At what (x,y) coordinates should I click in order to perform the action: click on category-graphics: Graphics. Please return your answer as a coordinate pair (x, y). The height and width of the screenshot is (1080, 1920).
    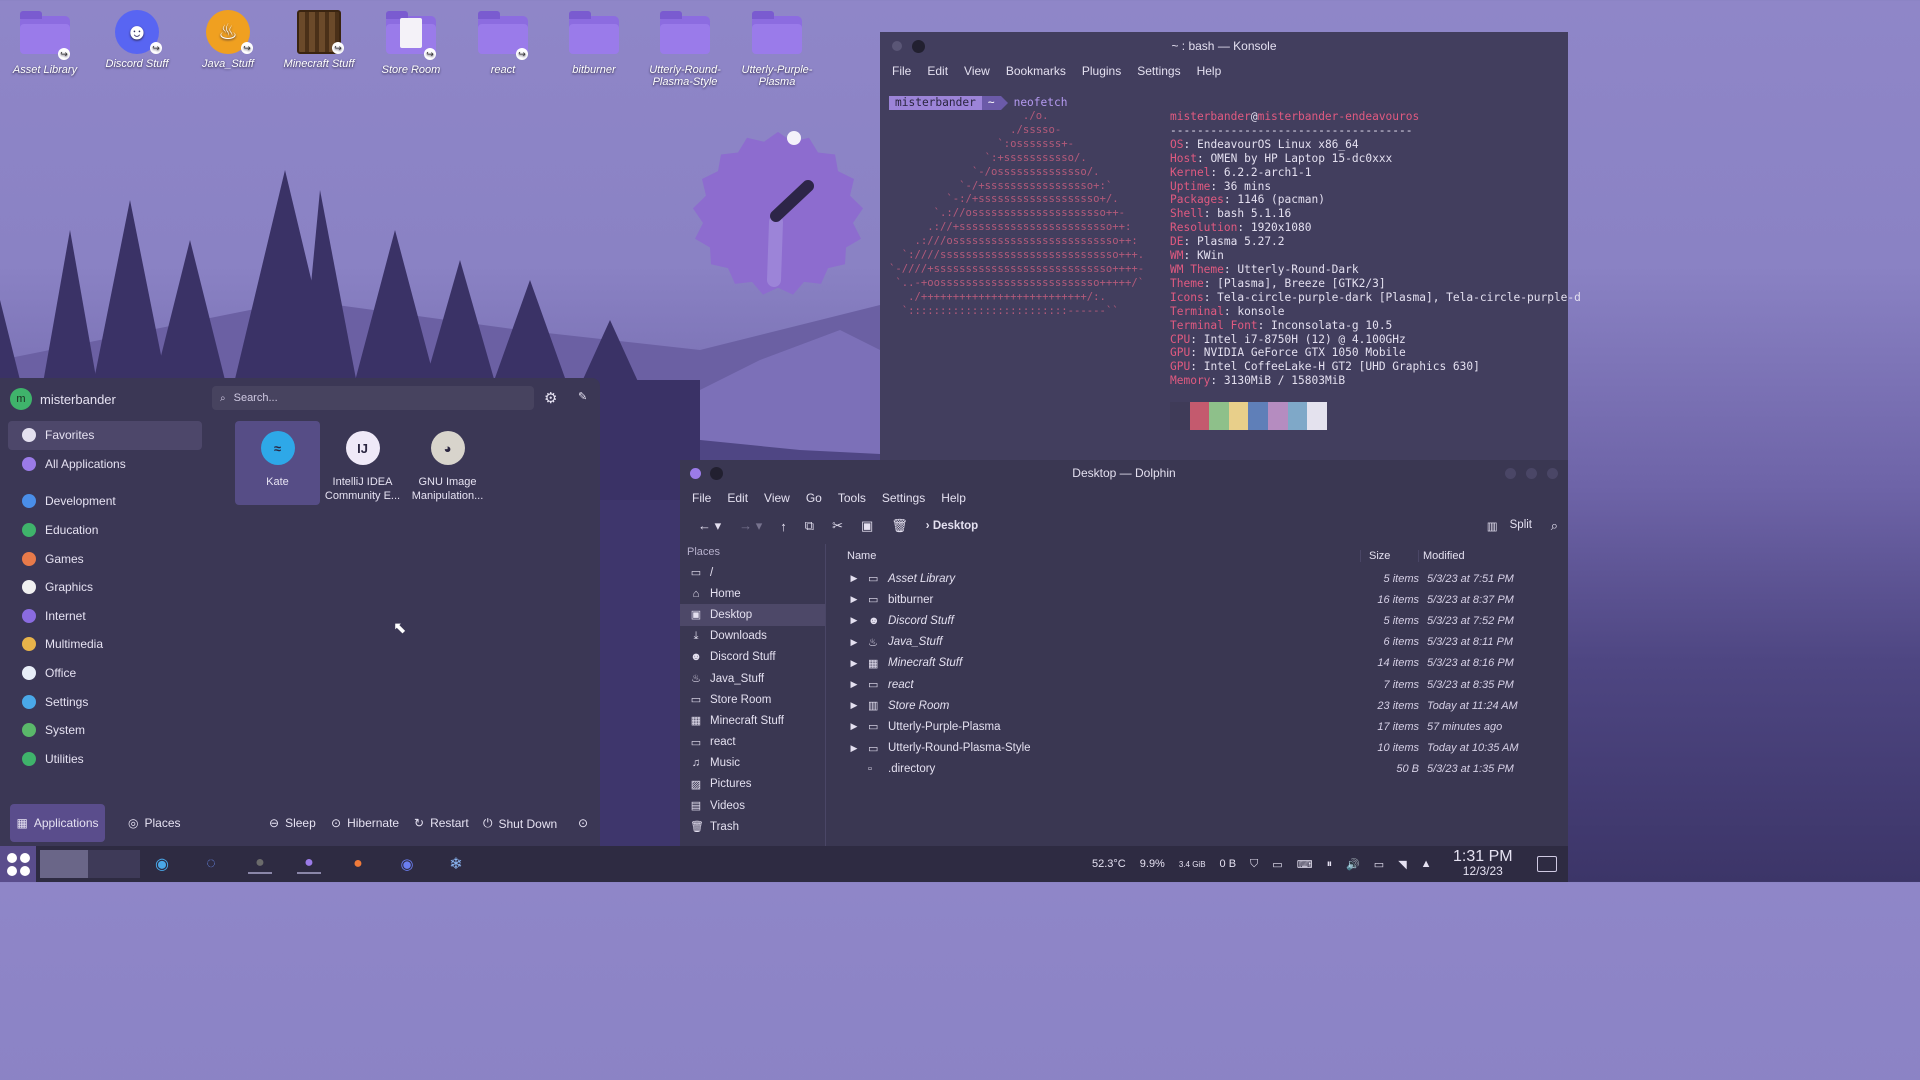
    Looking at the image, I should click on (105, 587).